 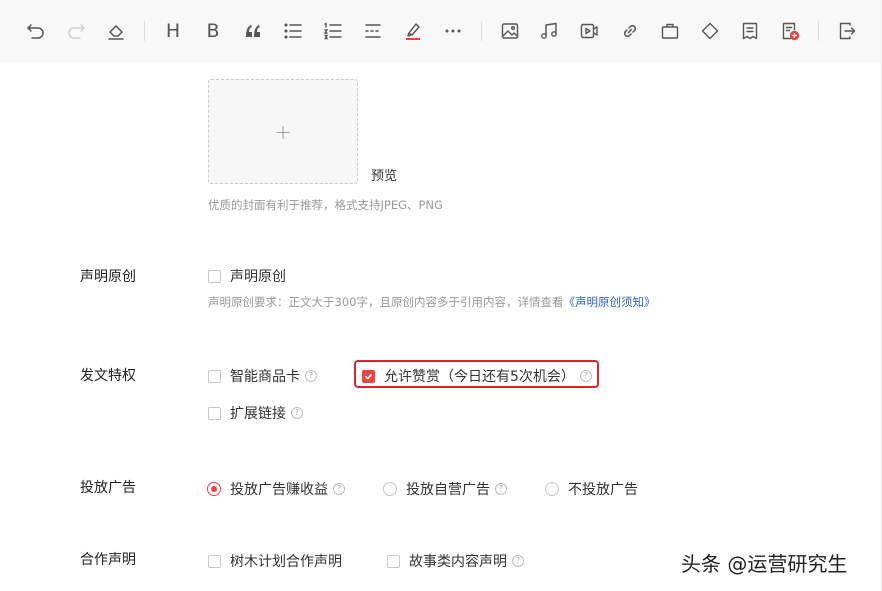 I want to click on original-hint-text: 声明原创要求：正文大于300字，且原创内容多于引用内容，详情查看, so click(x=386, y=302).